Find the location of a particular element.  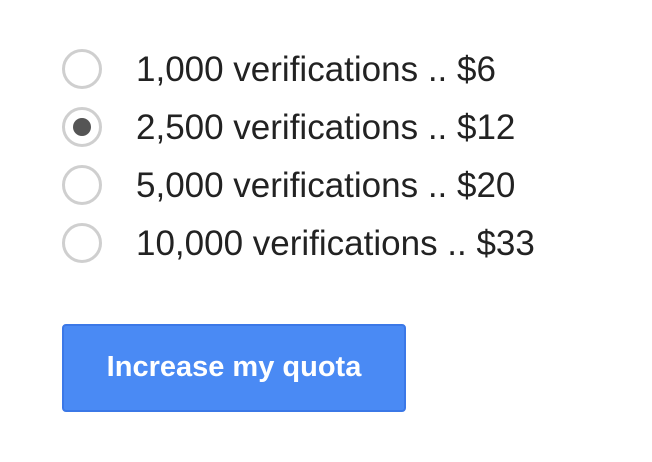

quota-option-5000: 5,000 verifications .. $20 is located at coordinates (298, 185).